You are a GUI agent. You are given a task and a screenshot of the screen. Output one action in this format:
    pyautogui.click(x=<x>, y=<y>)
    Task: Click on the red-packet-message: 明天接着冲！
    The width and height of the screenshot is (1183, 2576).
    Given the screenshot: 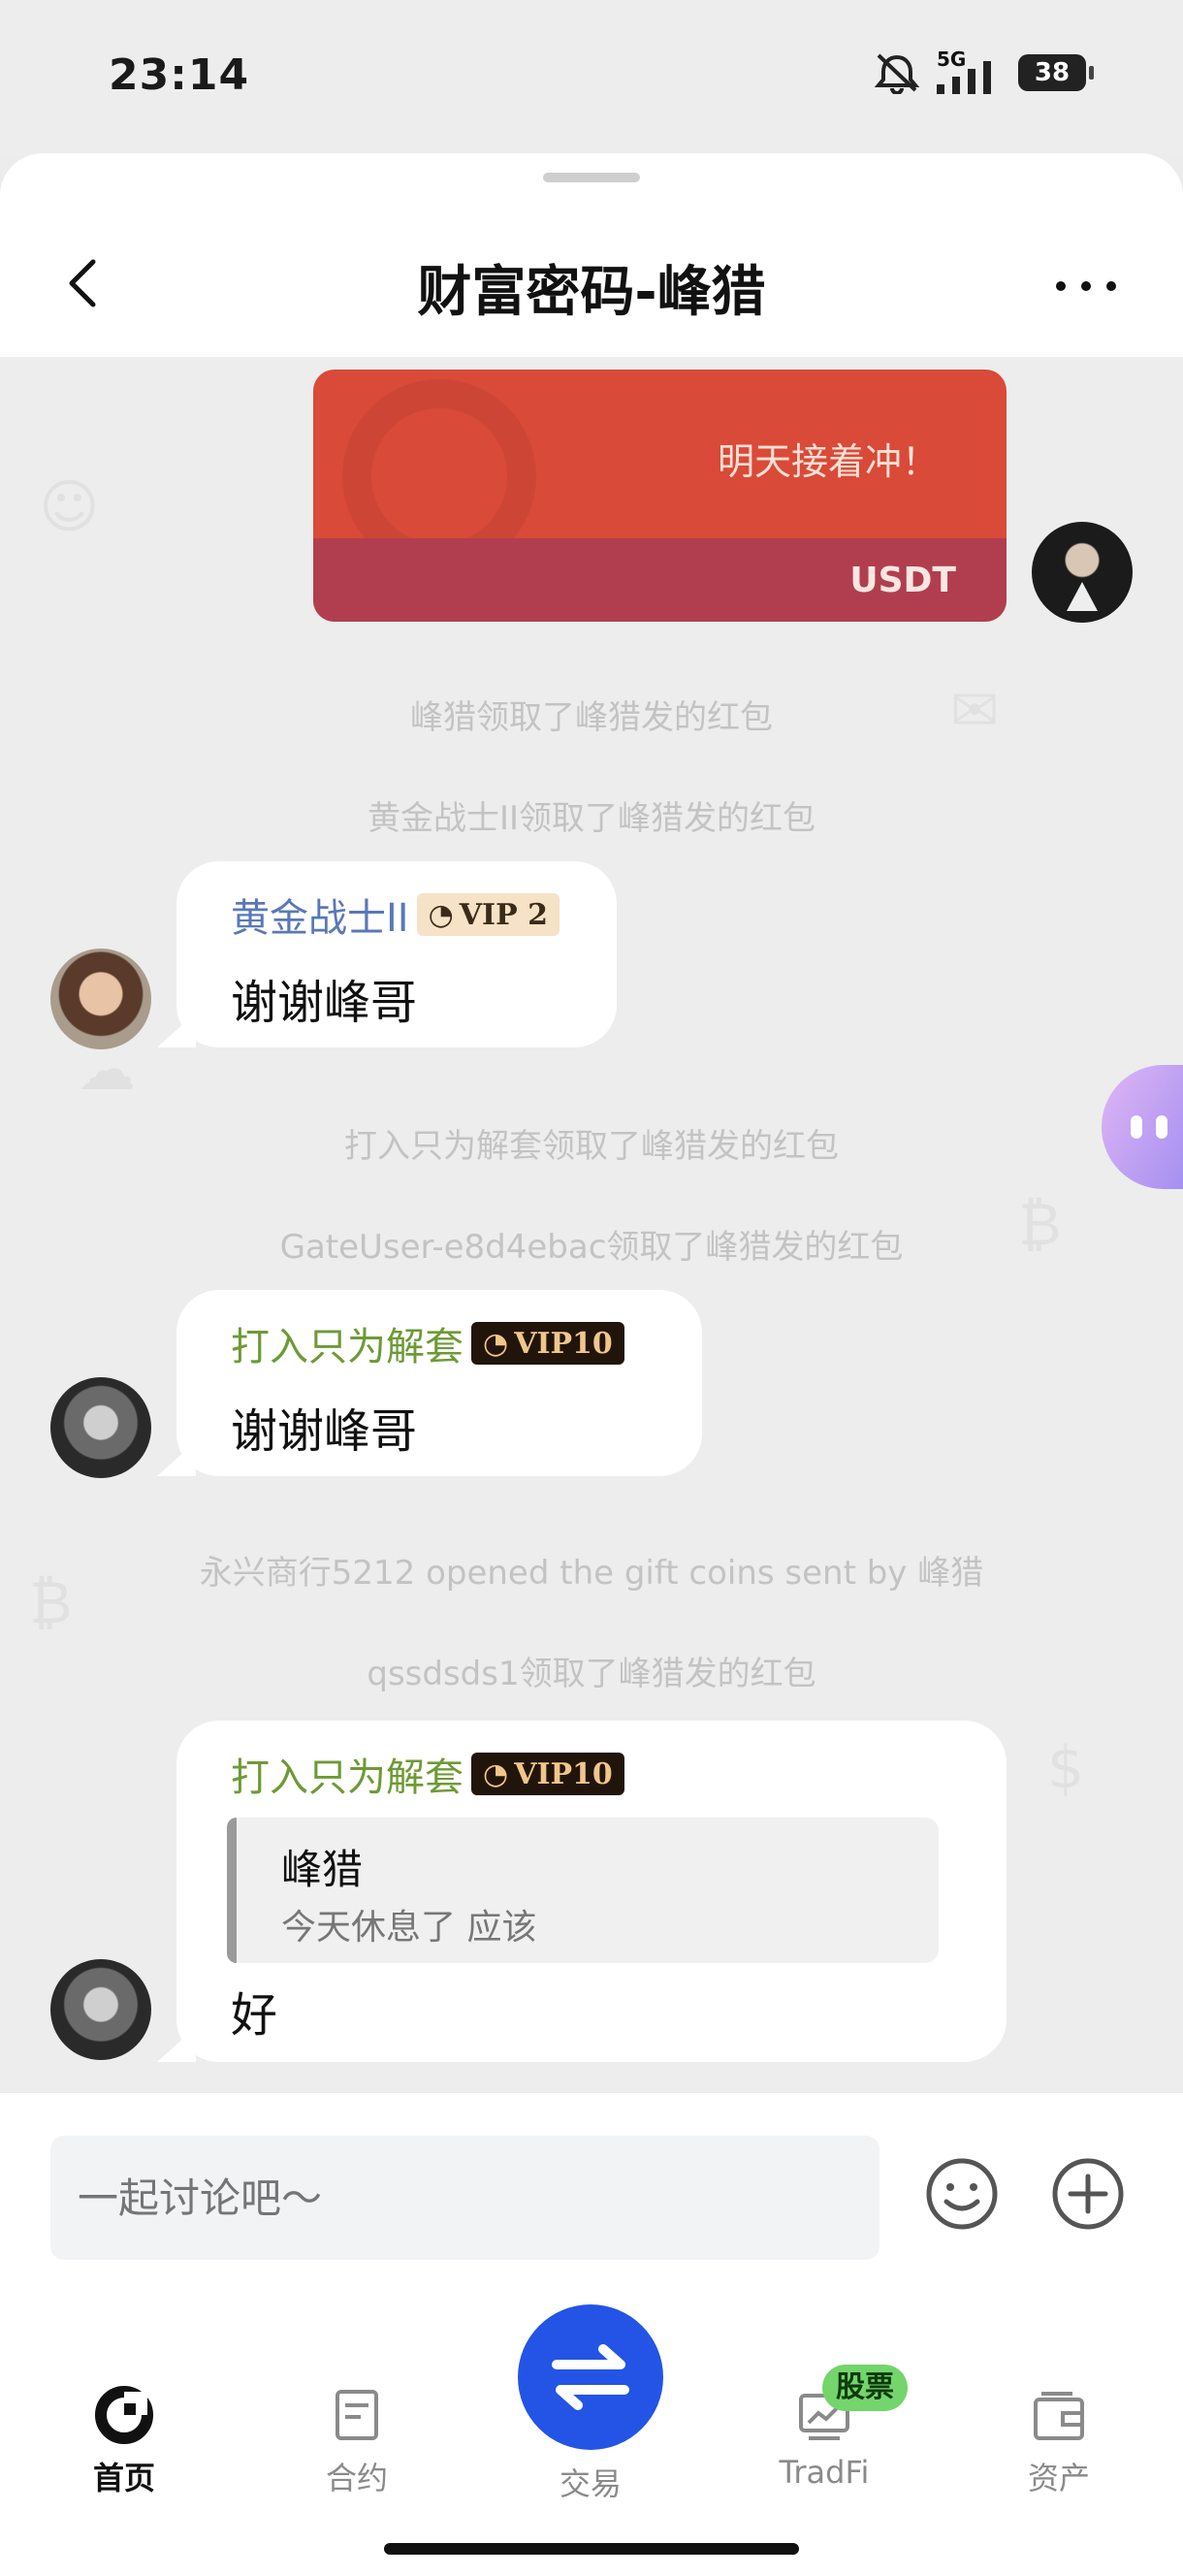 What is the action you would take?
    pyautogui.click(x=828, y=461)
    